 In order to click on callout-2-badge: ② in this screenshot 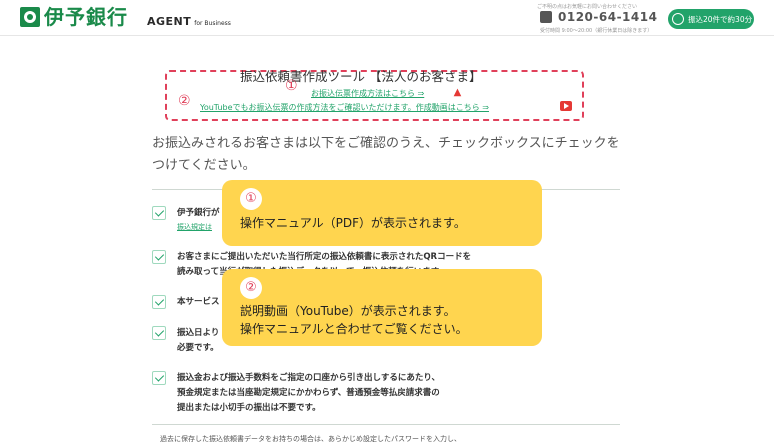, I will do `click(251, 288)`.